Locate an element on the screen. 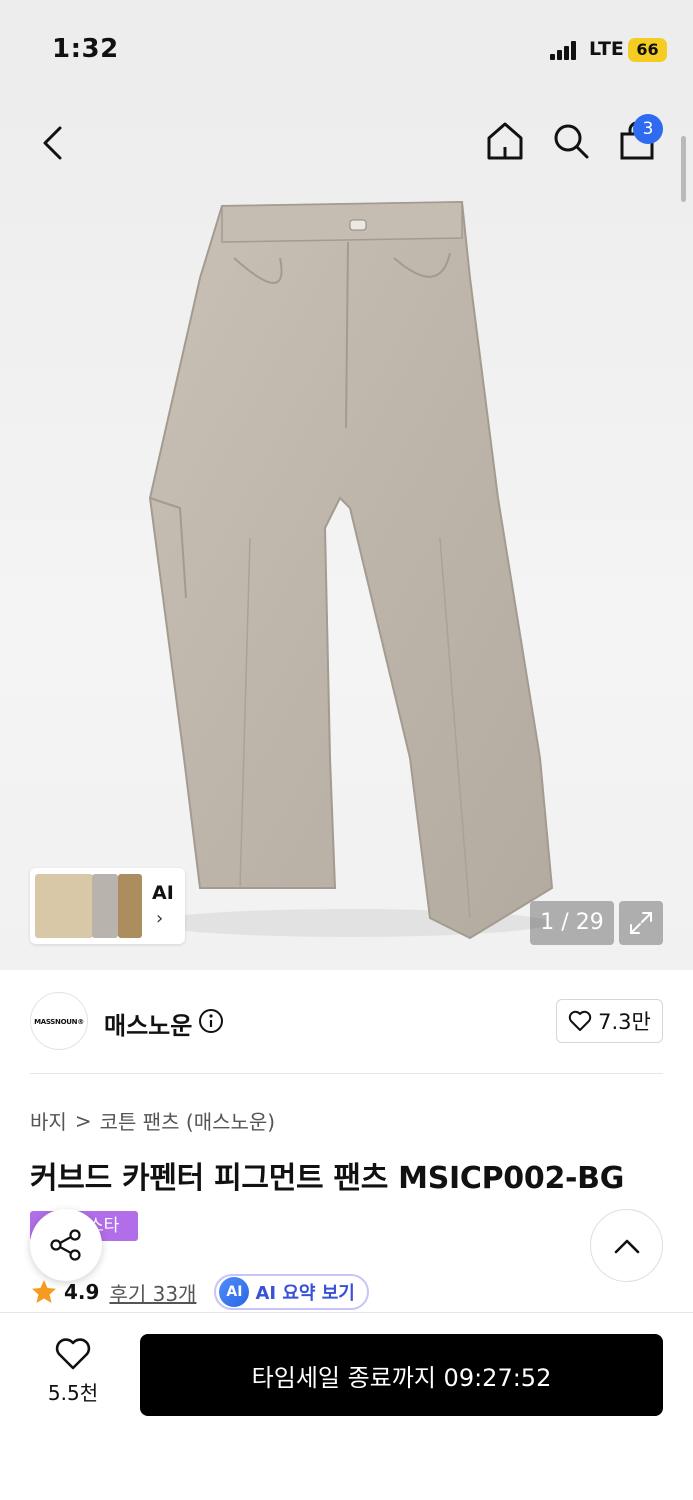 The height and width of the screenshot is (1500, 693). share-button is located at coordinates (66, 1245).